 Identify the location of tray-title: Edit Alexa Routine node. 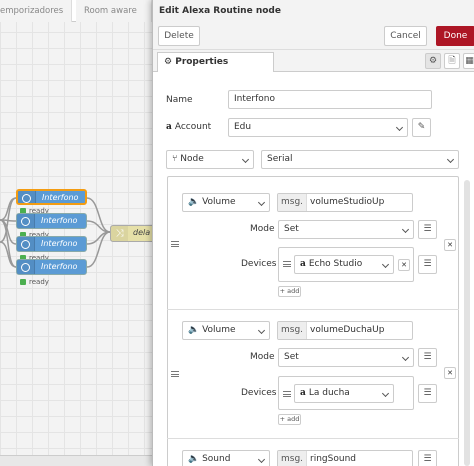
(220, 11).